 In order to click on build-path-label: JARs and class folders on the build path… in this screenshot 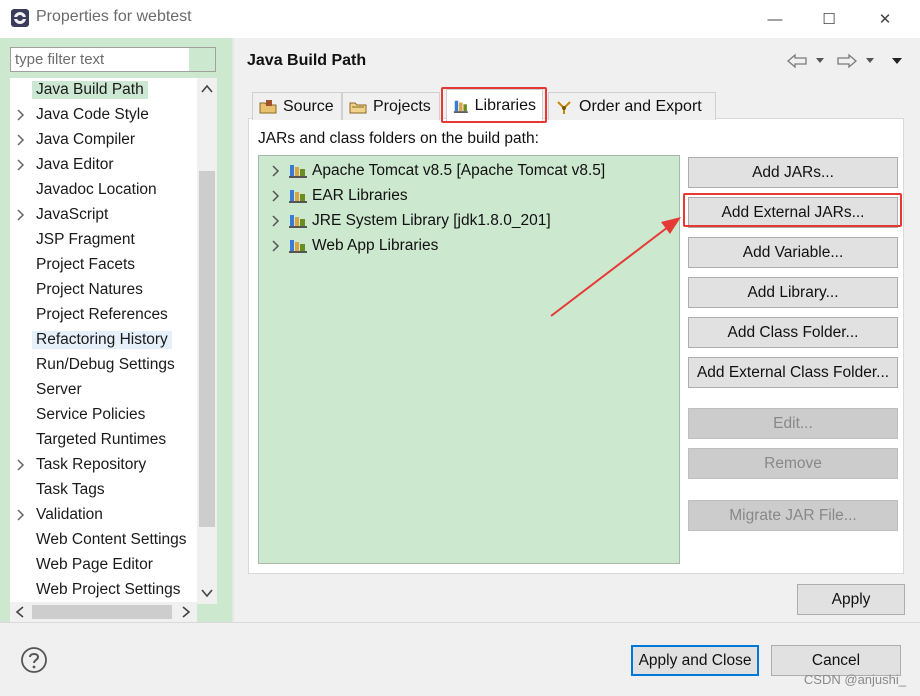, I will do `click(398, 138)`.